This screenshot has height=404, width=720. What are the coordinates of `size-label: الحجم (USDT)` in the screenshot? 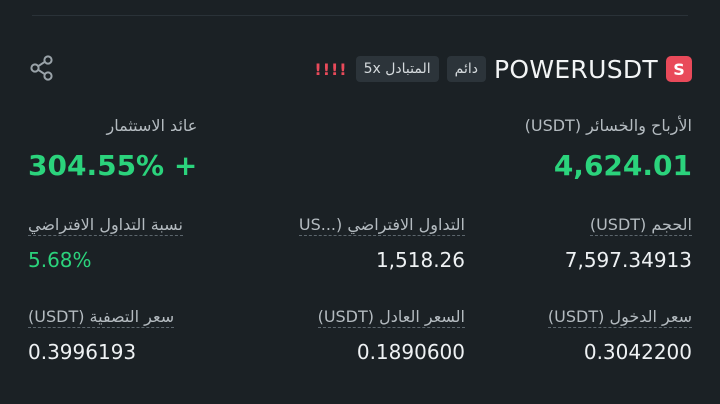 It's located at (640, 225).